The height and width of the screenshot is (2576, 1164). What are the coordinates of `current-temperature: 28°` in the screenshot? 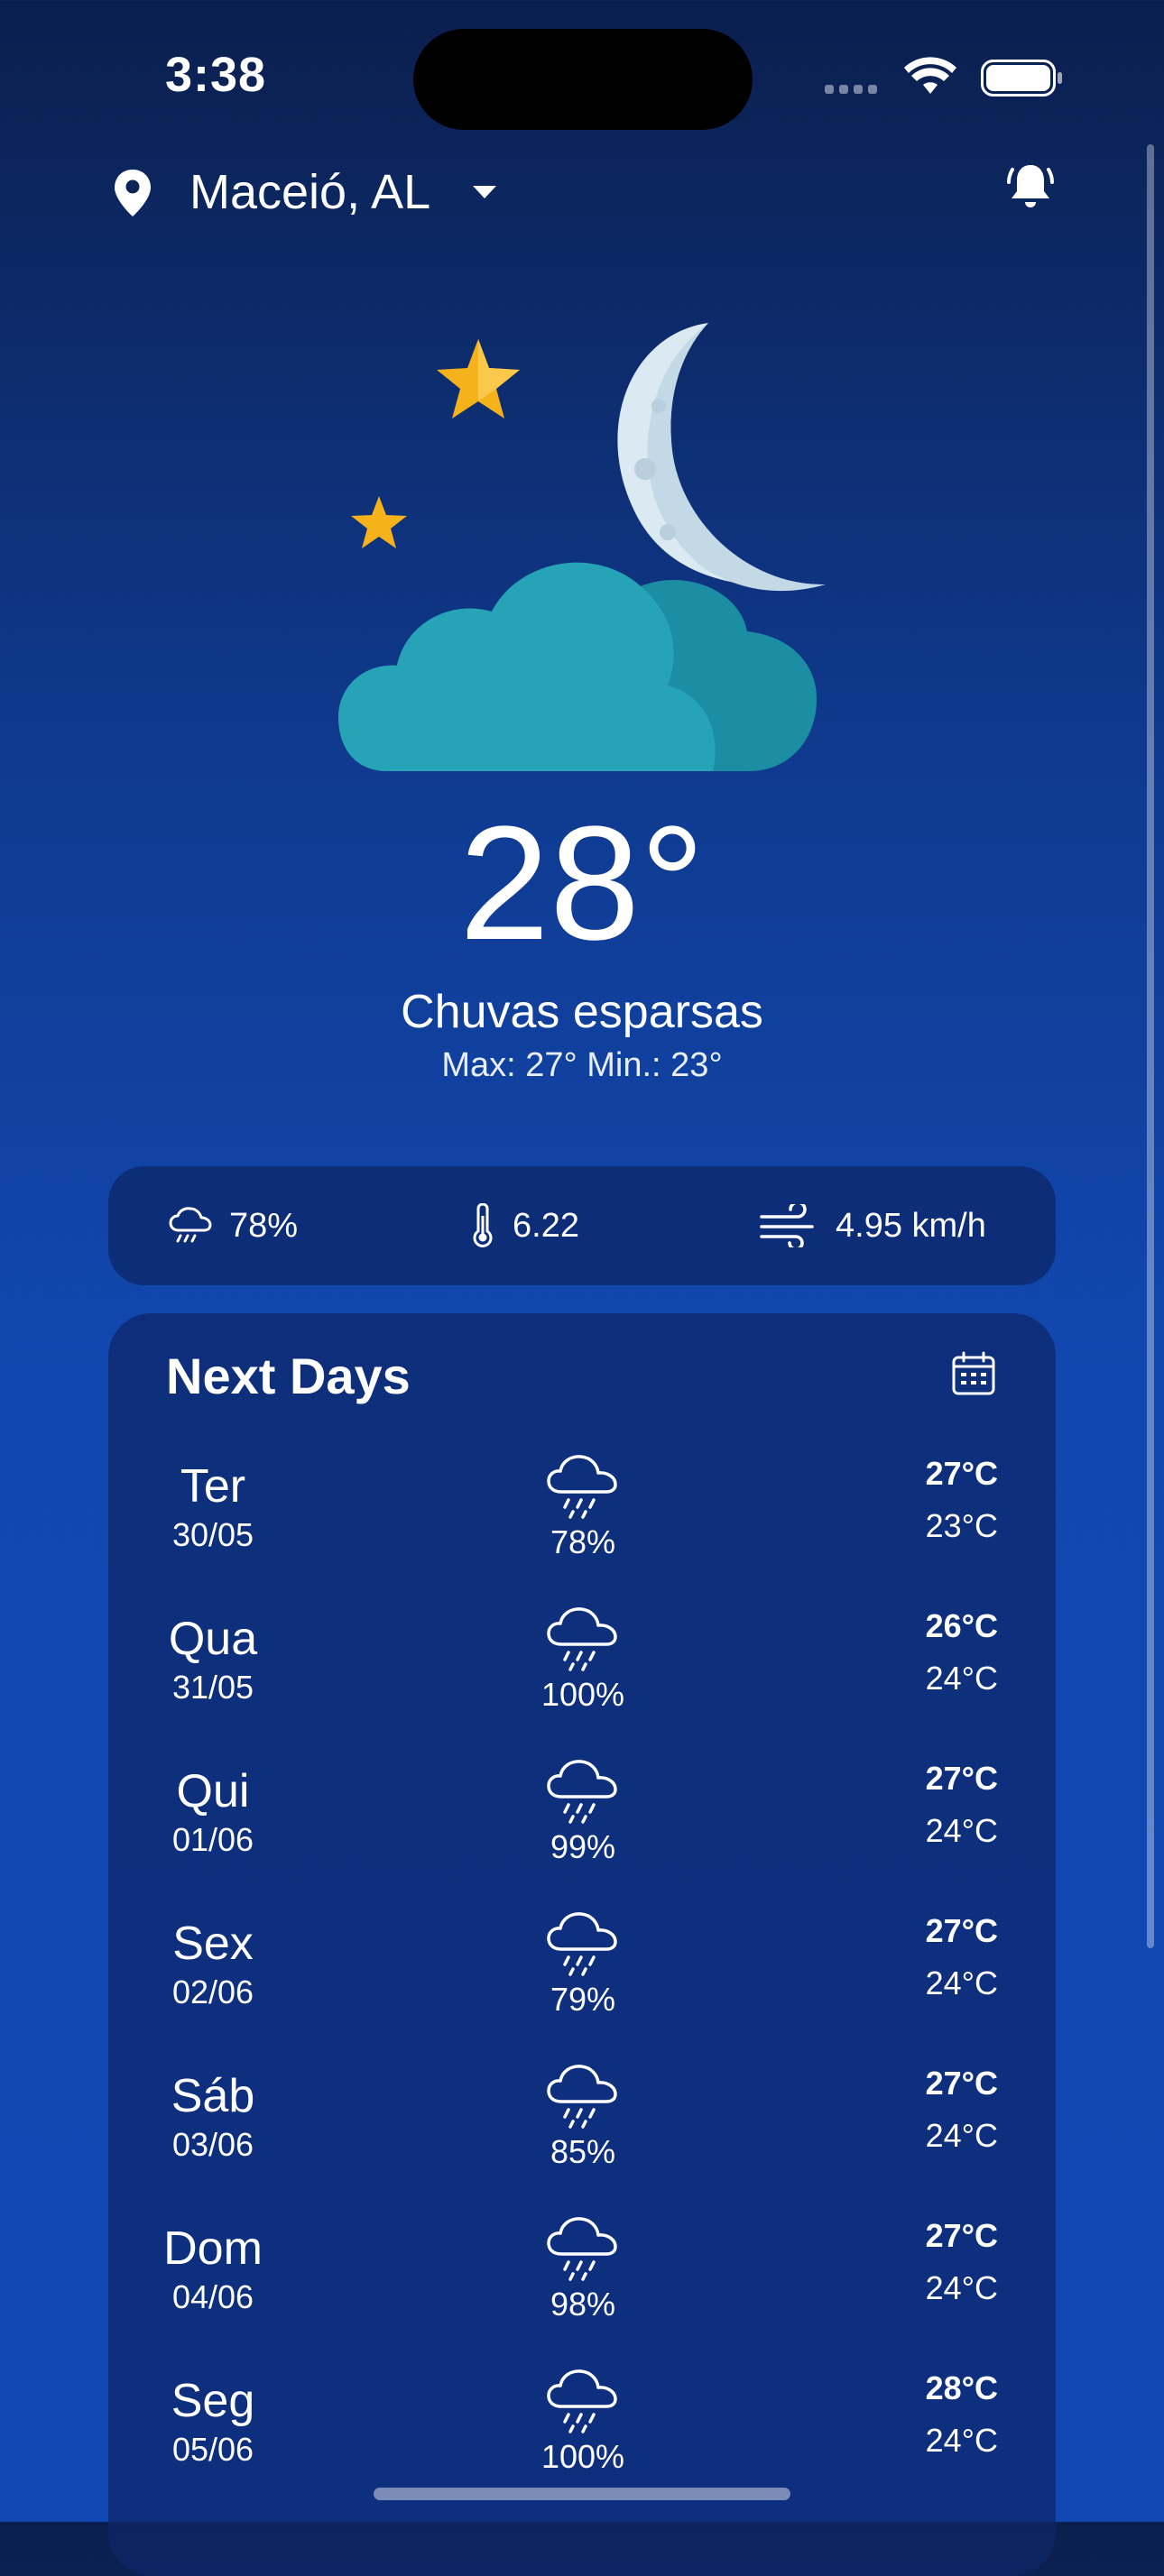 It's located at (582, 884).